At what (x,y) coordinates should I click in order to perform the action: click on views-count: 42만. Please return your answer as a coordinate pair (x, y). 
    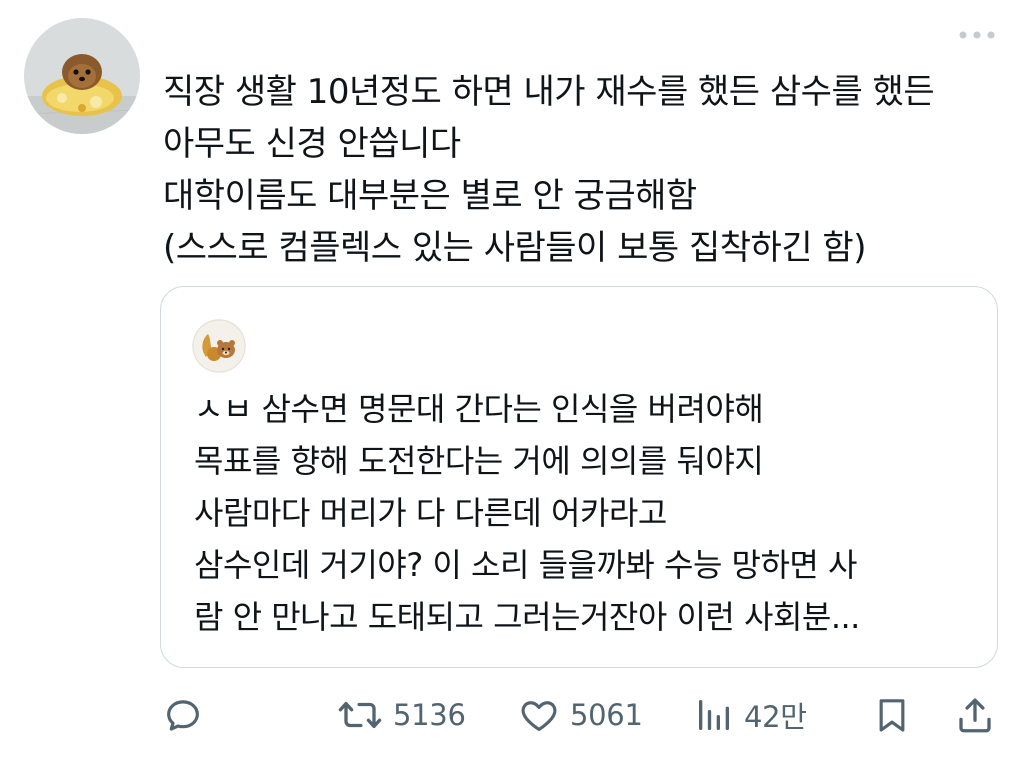
    Looking at the image, I should click on (775, 717).